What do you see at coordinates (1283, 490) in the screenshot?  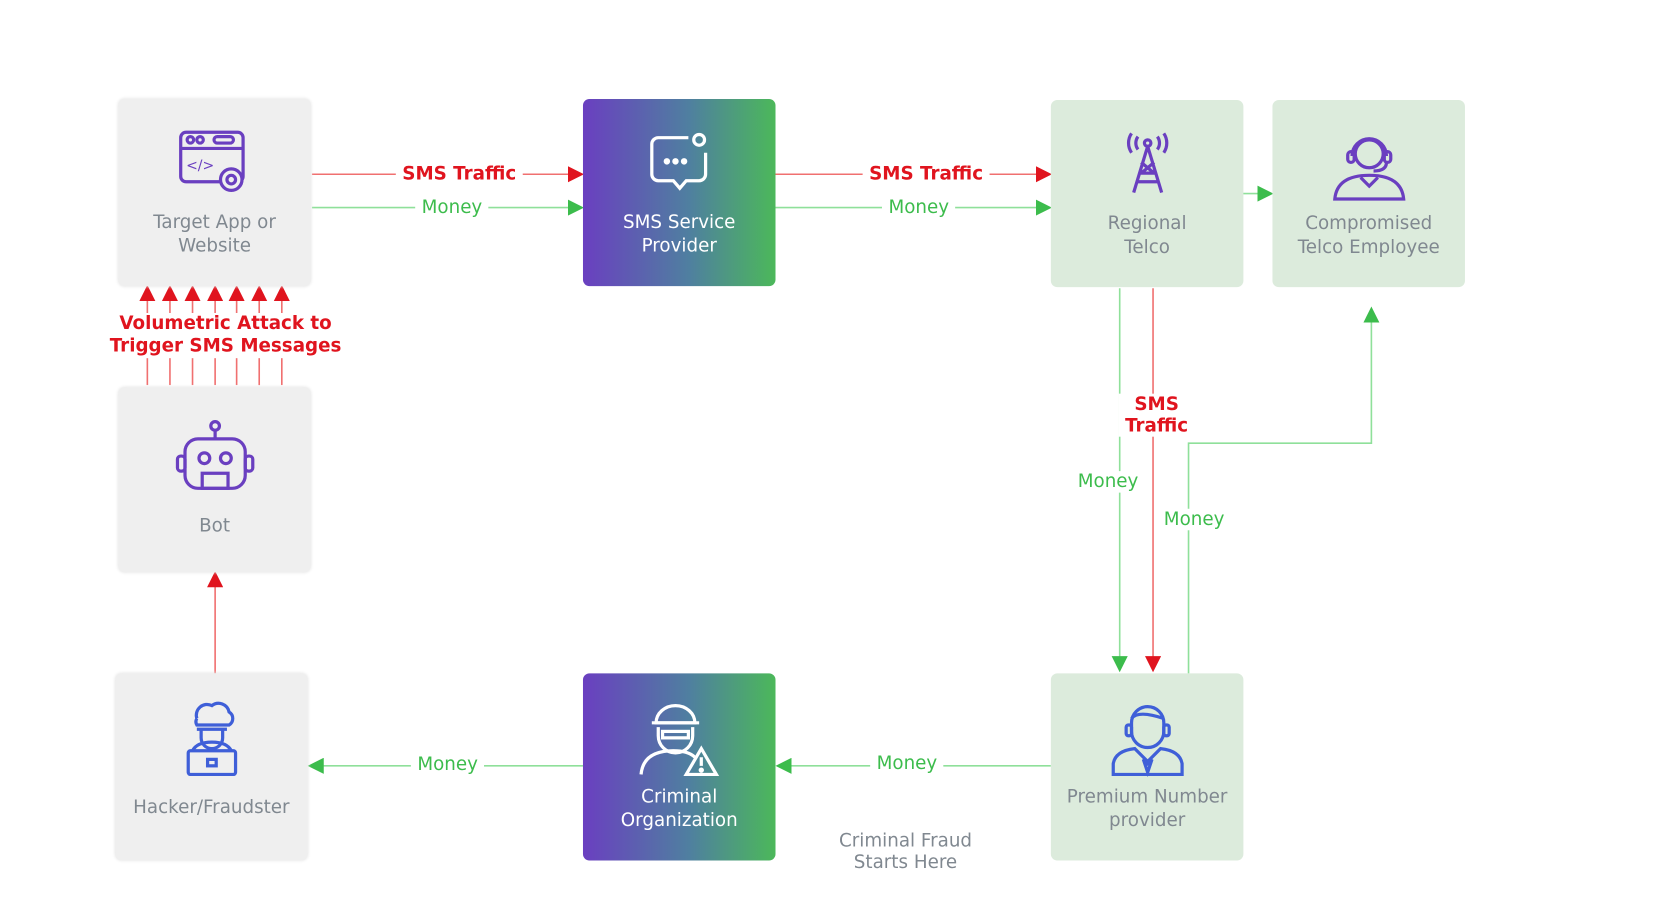 I see `edge-money-premium-to-employee` at bounding box center [1283, 490].